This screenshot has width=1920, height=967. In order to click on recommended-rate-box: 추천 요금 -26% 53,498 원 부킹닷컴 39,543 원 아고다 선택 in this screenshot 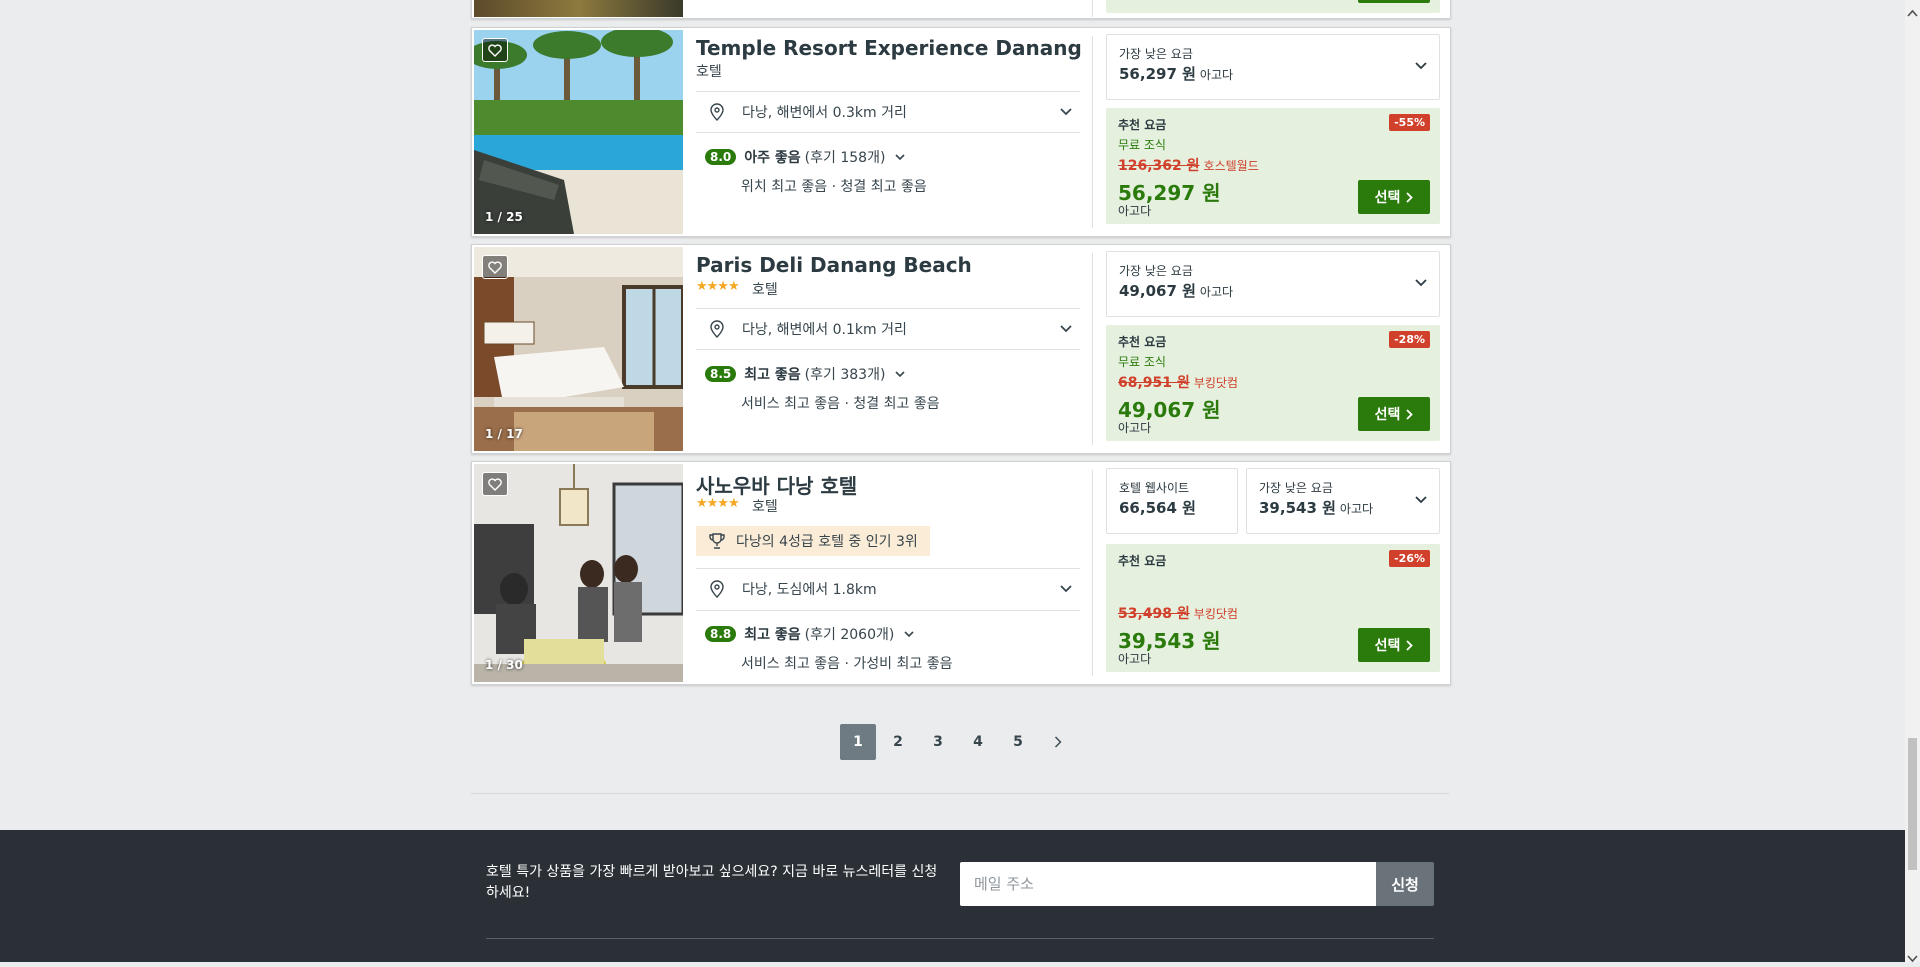, I will do `click(1273, 608)`.